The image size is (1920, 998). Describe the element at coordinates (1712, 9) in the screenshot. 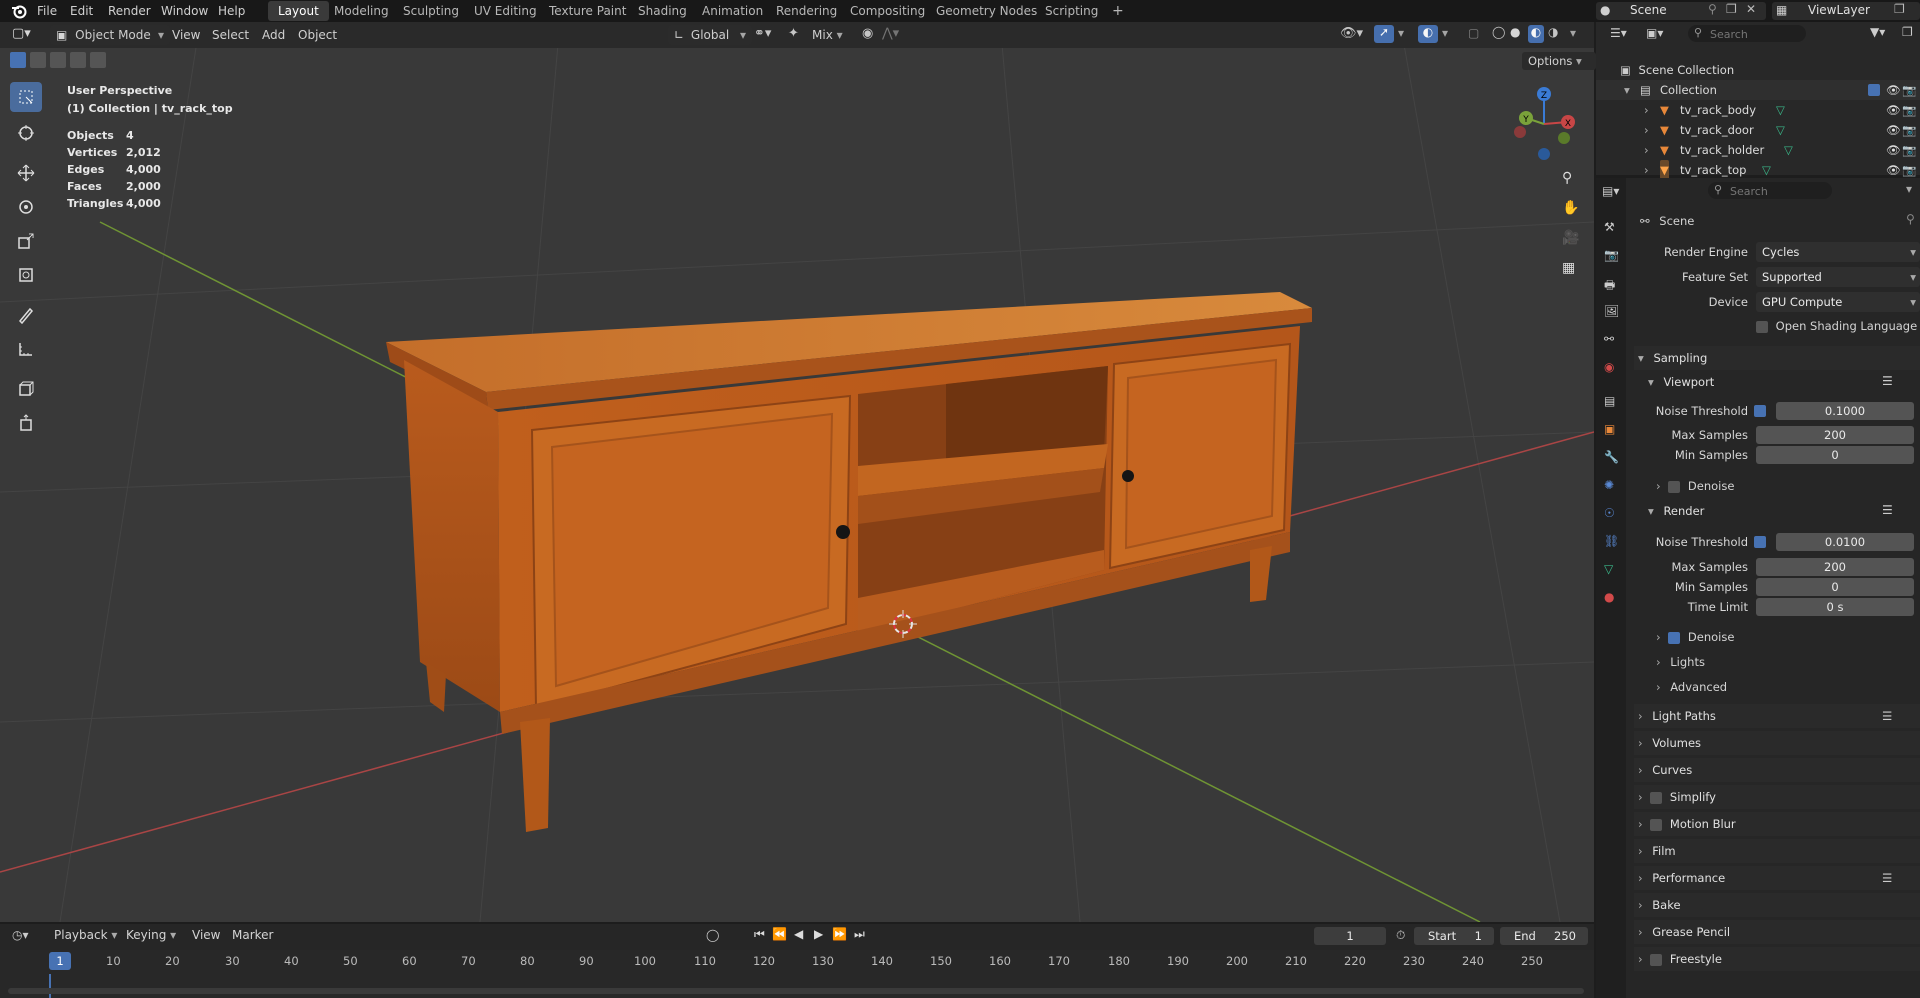

I see `pin-icon: ⚲` at that location.